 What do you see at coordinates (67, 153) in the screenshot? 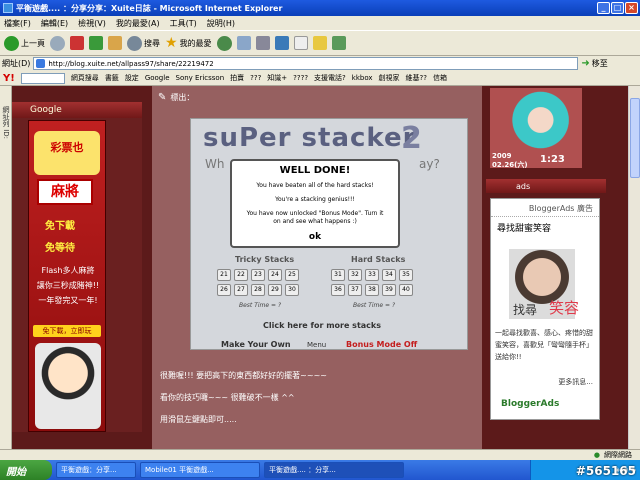
I see `ad-title: 彩票也` at bounding box center [67, 153].